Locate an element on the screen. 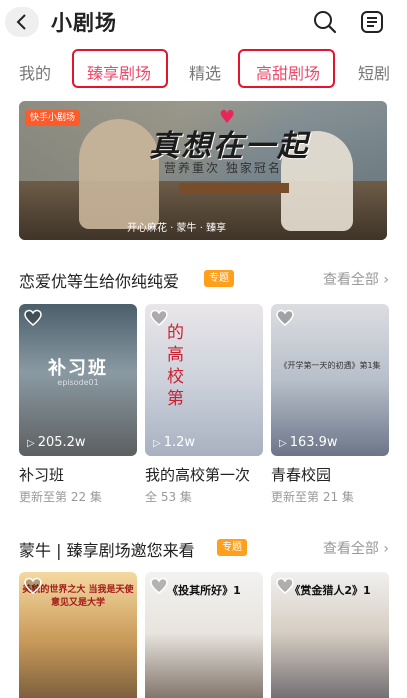 This screenshot has width=407, height=698. episode-status: 全 53 集 is located at coordinates (168, 497).